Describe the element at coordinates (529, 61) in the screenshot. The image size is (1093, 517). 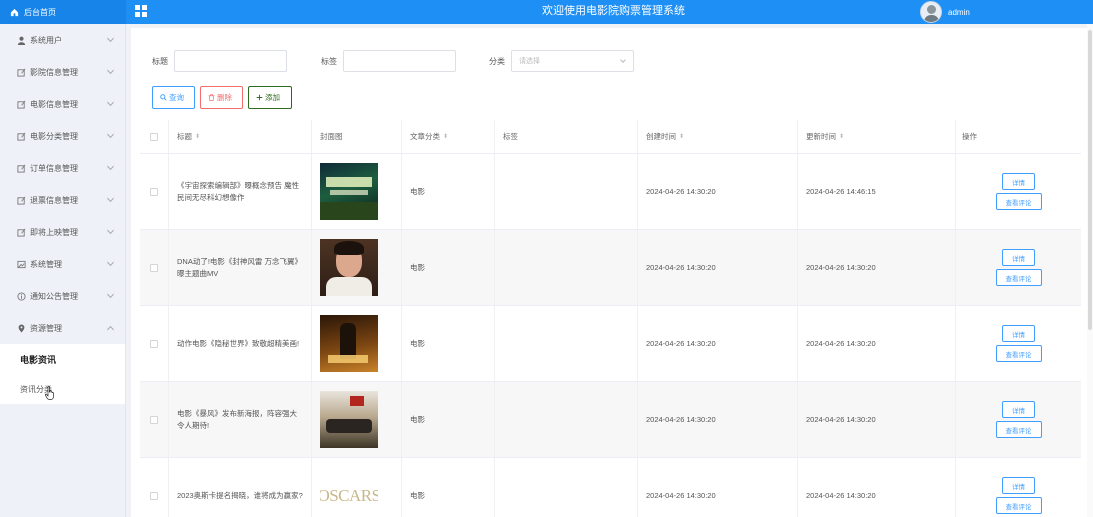
I see `category-placeholder: 请选择` at that location.